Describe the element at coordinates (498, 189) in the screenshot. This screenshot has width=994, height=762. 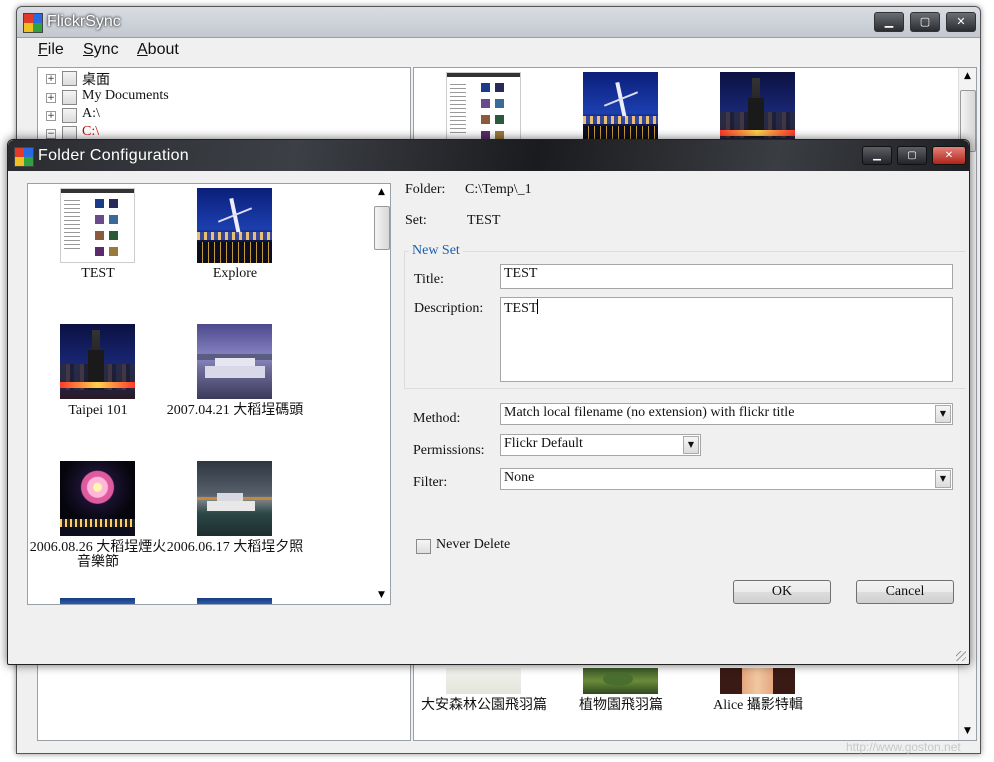
I see `folder-value: C:\Temp\_1` at that location.